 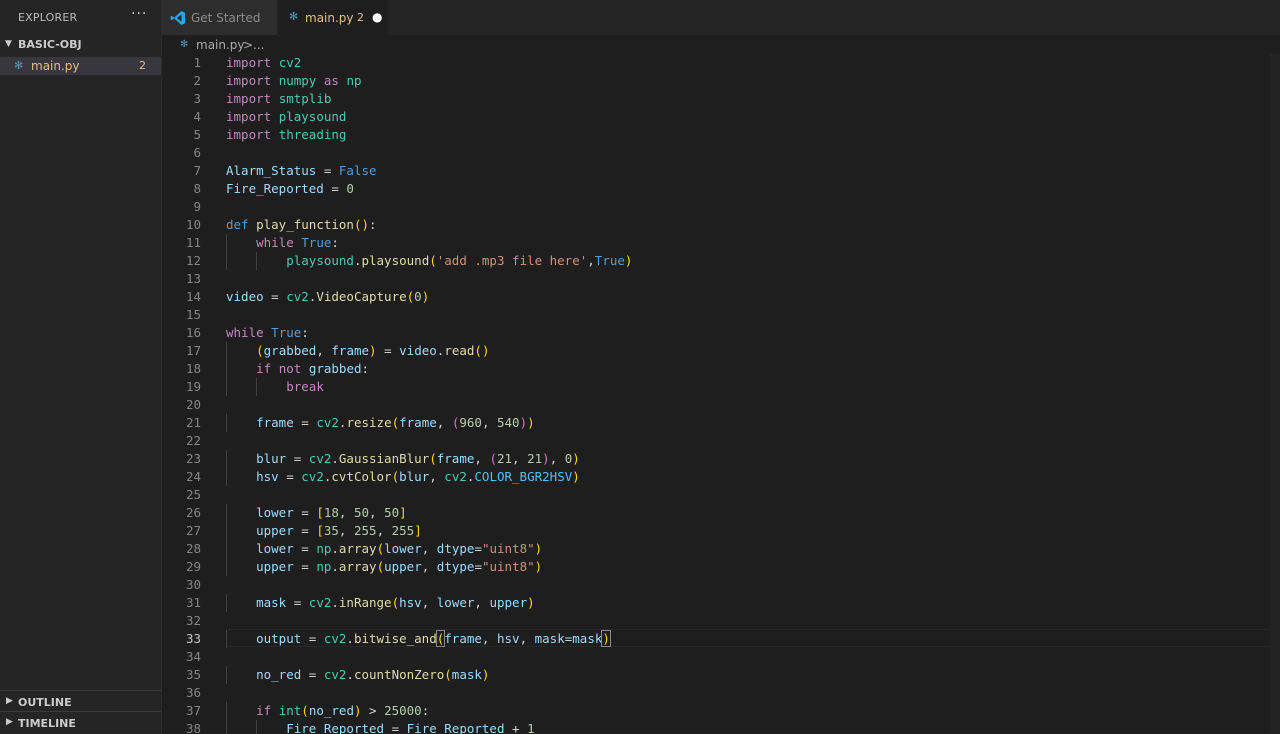 I want to click on line-number: 25, so click(x=193, y=494).